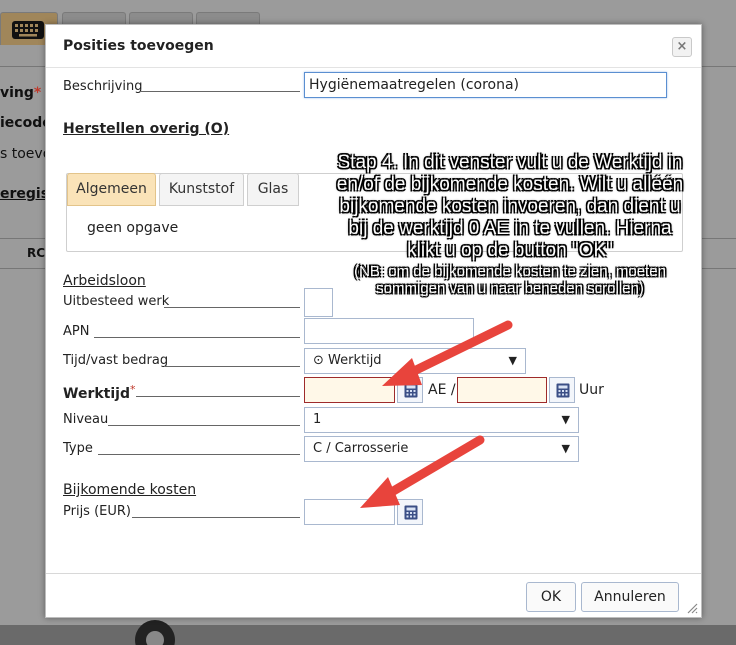 Image resolution: width=736 pixels, height=645 pixels. Describe the element at coordinates (21, 93) in the screenshot. I see `bg-label: ving*` at that location.